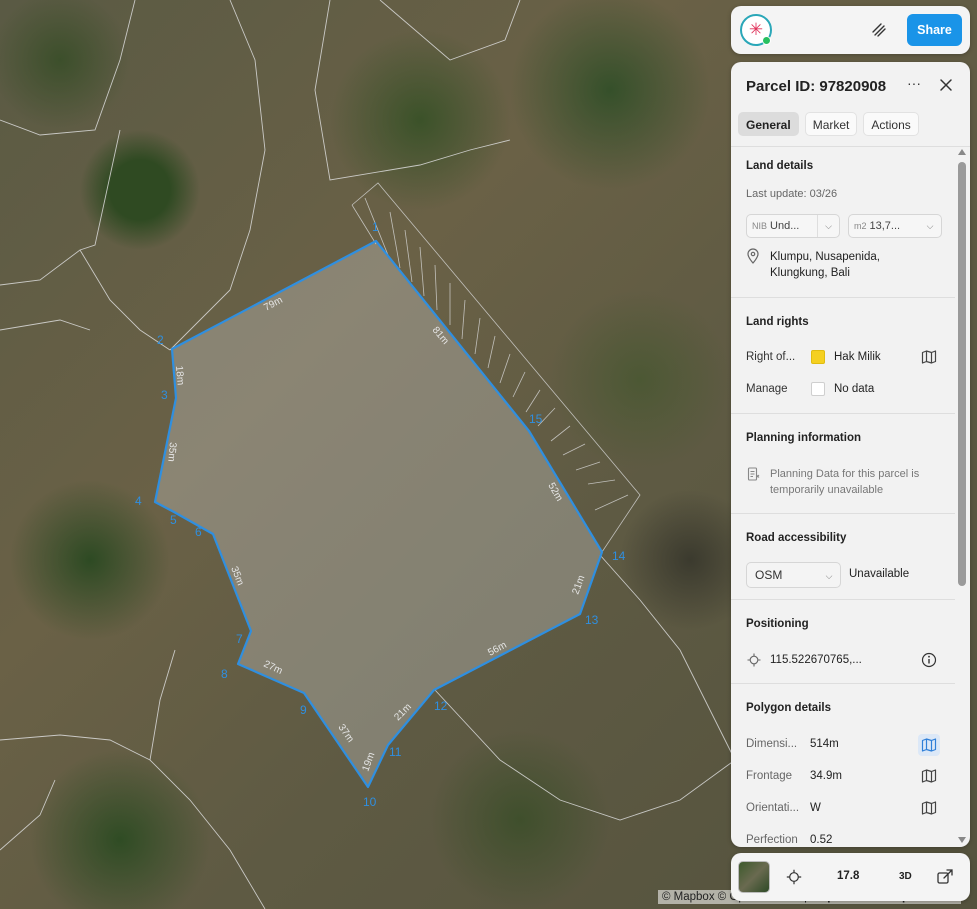 This screenshot has width=977, height=909. I want to click on address-line-2: Klungkung, Bali, so click(810, 273).